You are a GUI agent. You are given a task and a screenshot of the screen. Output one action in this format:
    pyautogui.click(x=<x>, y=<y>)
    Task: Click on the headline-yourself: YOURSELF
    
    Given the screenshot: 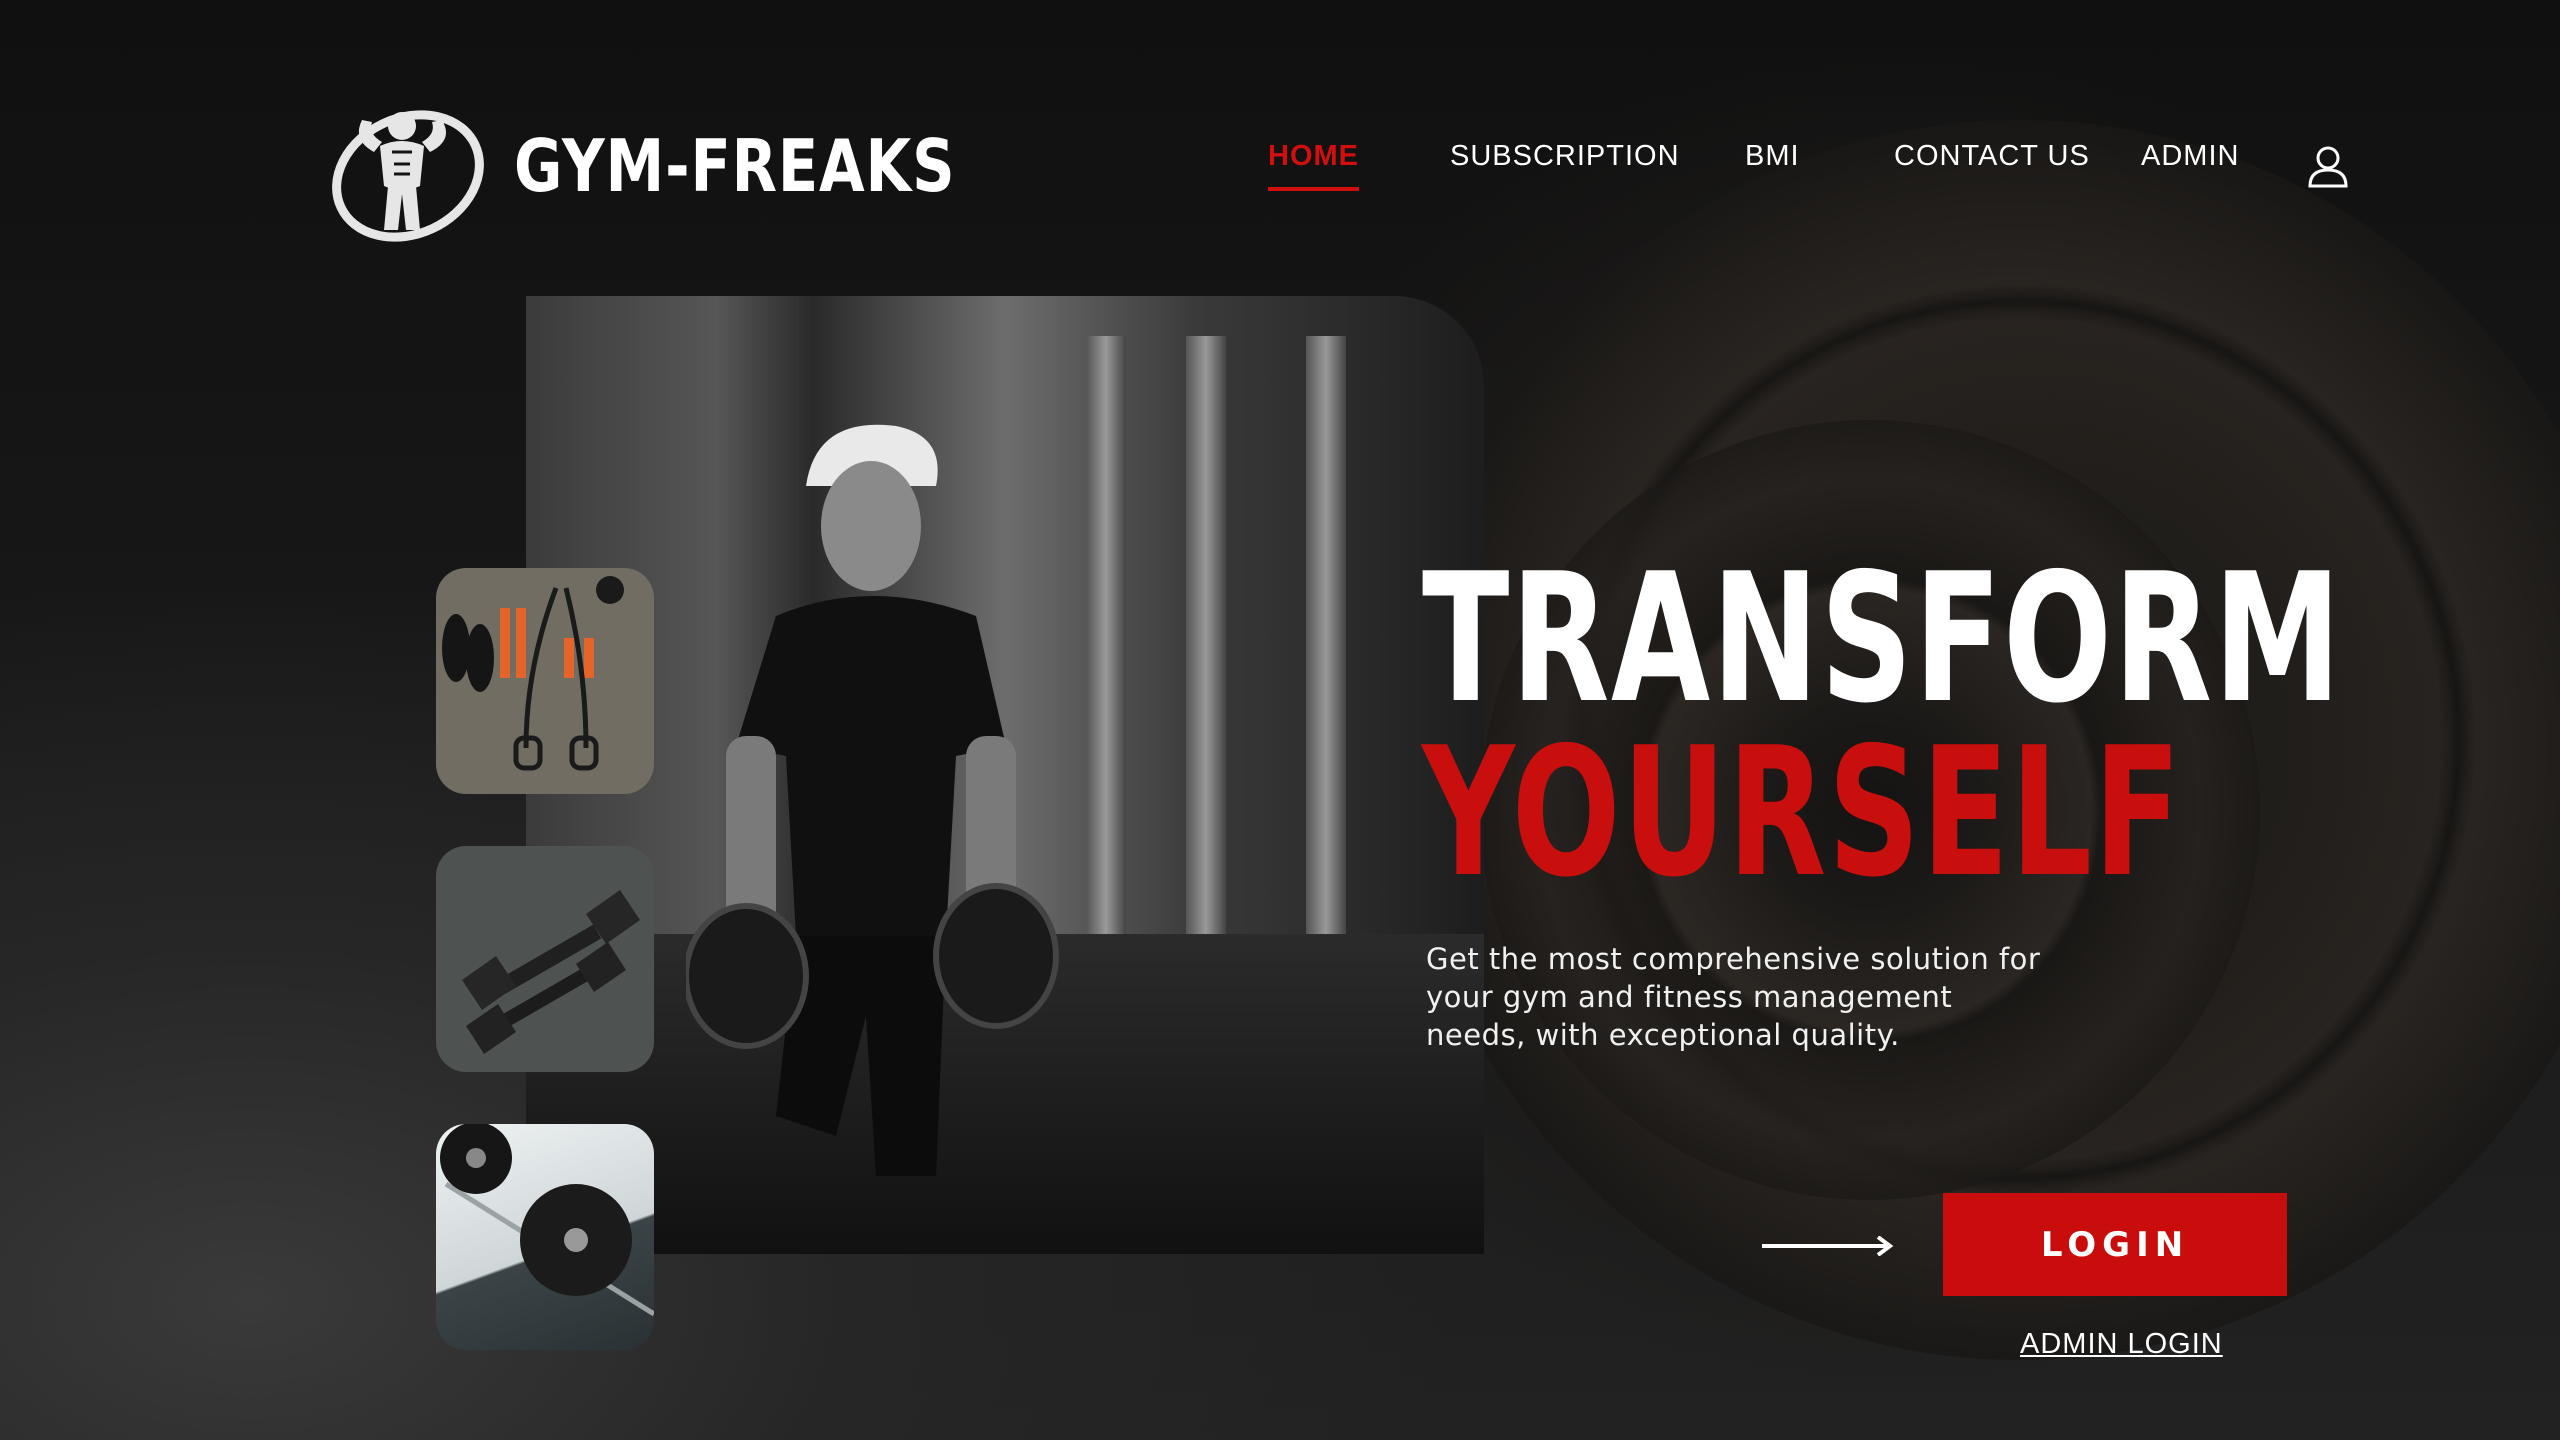 What is the action you would take?
    pyautogui.click(x=1802, y=813)
    